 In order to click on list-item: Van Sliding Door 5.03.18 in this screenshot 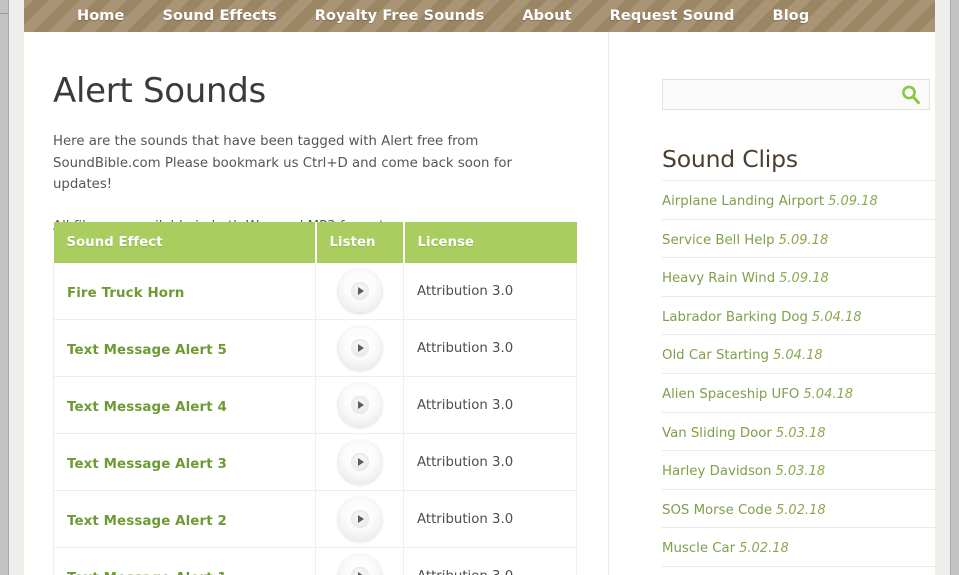, I will do `click(799, 432)`.